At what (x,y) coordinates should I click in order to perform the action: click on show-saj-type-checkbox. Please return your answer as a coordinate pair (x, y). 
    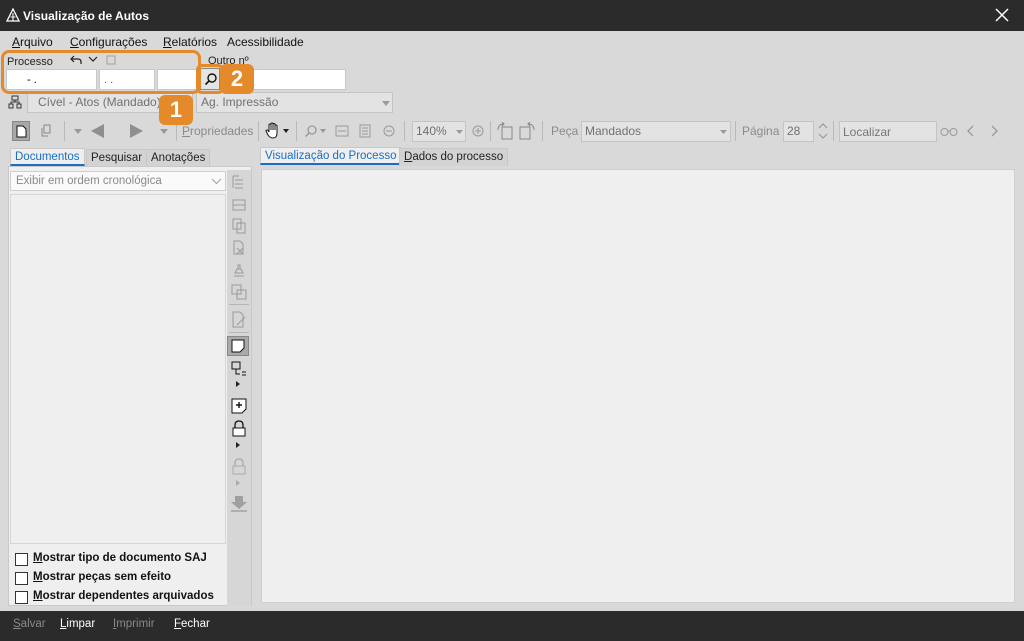
    Looking at the image, I should click on (21, 559).